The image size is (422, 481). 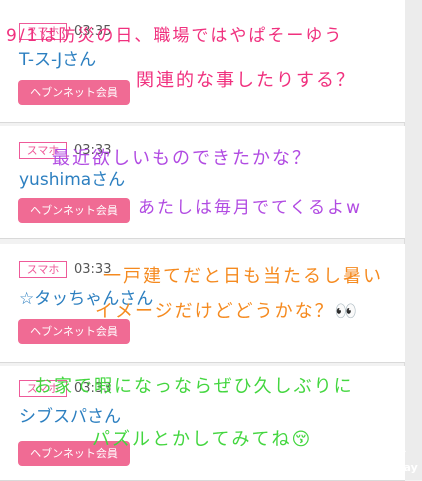 What do you see at coordinates (250, 208) in the screenshot?
I see `overlay-text: あたしは毎月でてくるよw` at bounding box center [250, 208].